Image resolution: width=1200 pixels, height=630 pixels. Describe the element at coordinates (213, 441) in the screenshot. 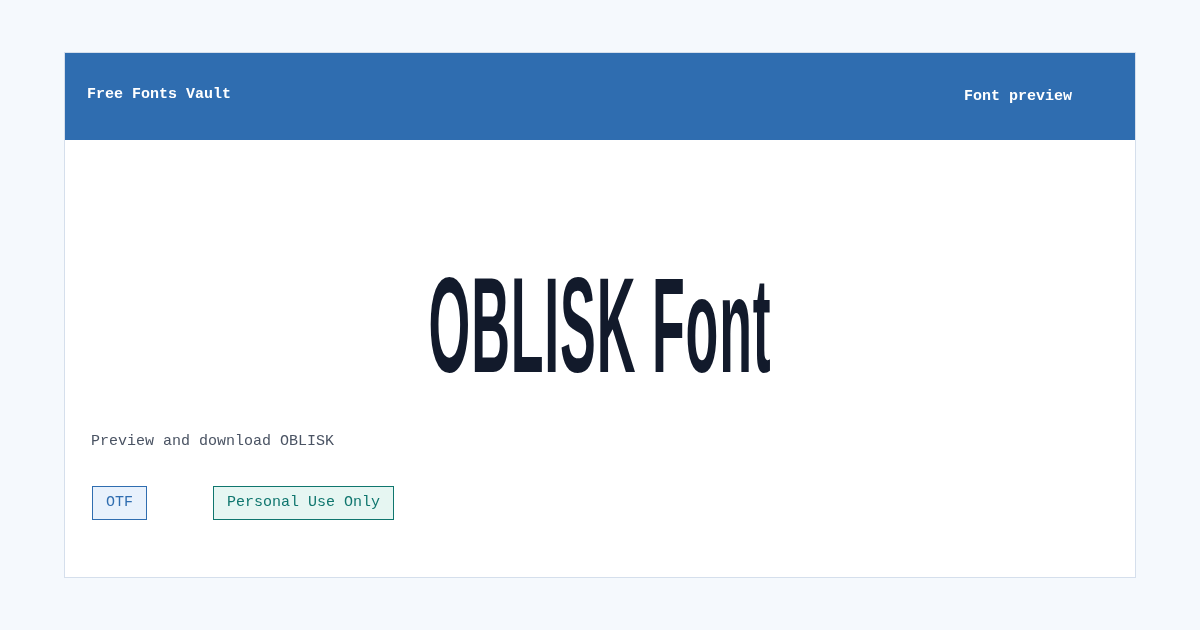

I see `preview-description: Preview and download OBLISK` at that location.